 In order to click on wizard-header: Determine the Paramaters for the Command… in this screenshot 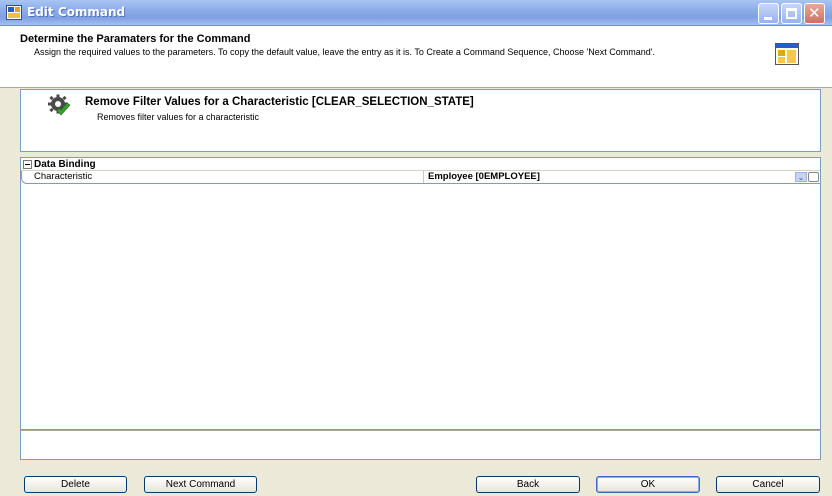, I will do `click(416, 57)`.